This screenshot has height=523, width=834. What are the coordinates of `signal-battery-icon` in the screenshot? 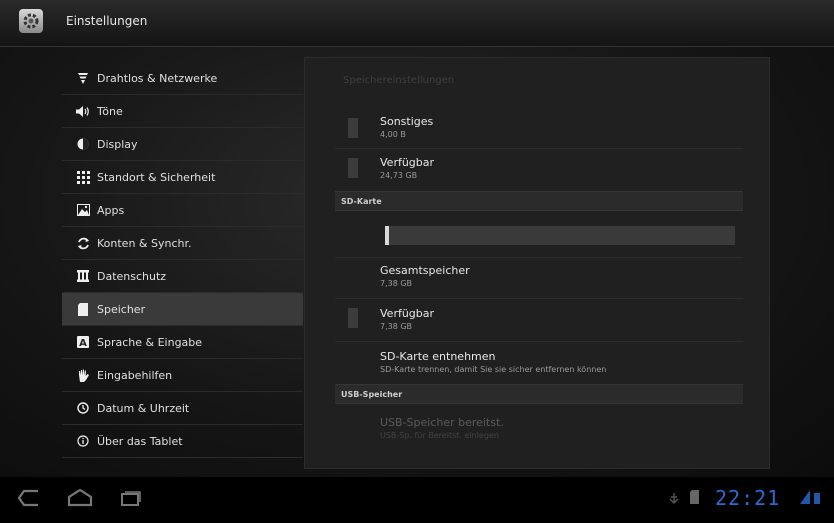 It's located at (811, 497).